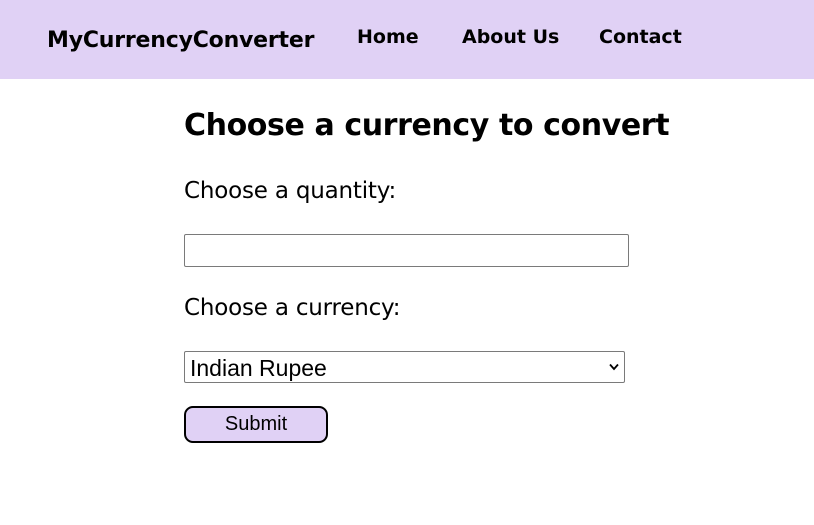  I want to click on quantity-input, so click(406, 250).